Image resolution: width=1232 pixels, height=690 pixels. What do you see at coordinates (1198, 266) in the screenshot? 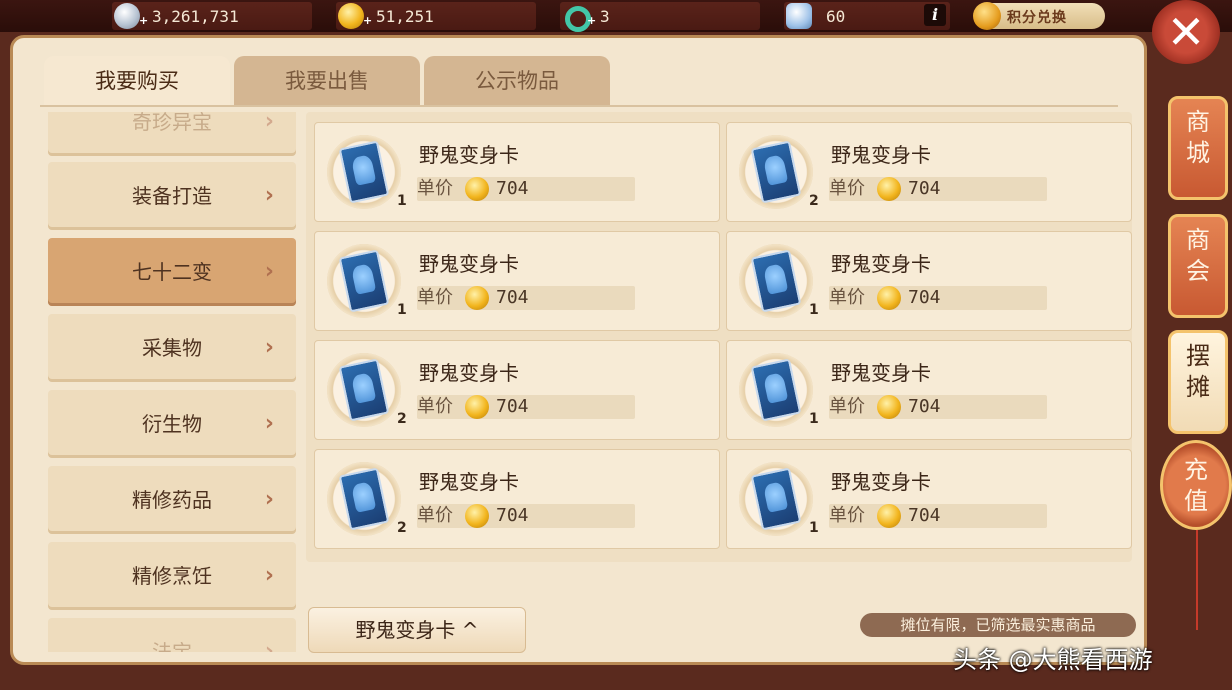
I see `side-tab-guild: 商 会` at bounding box center [1198, 266].